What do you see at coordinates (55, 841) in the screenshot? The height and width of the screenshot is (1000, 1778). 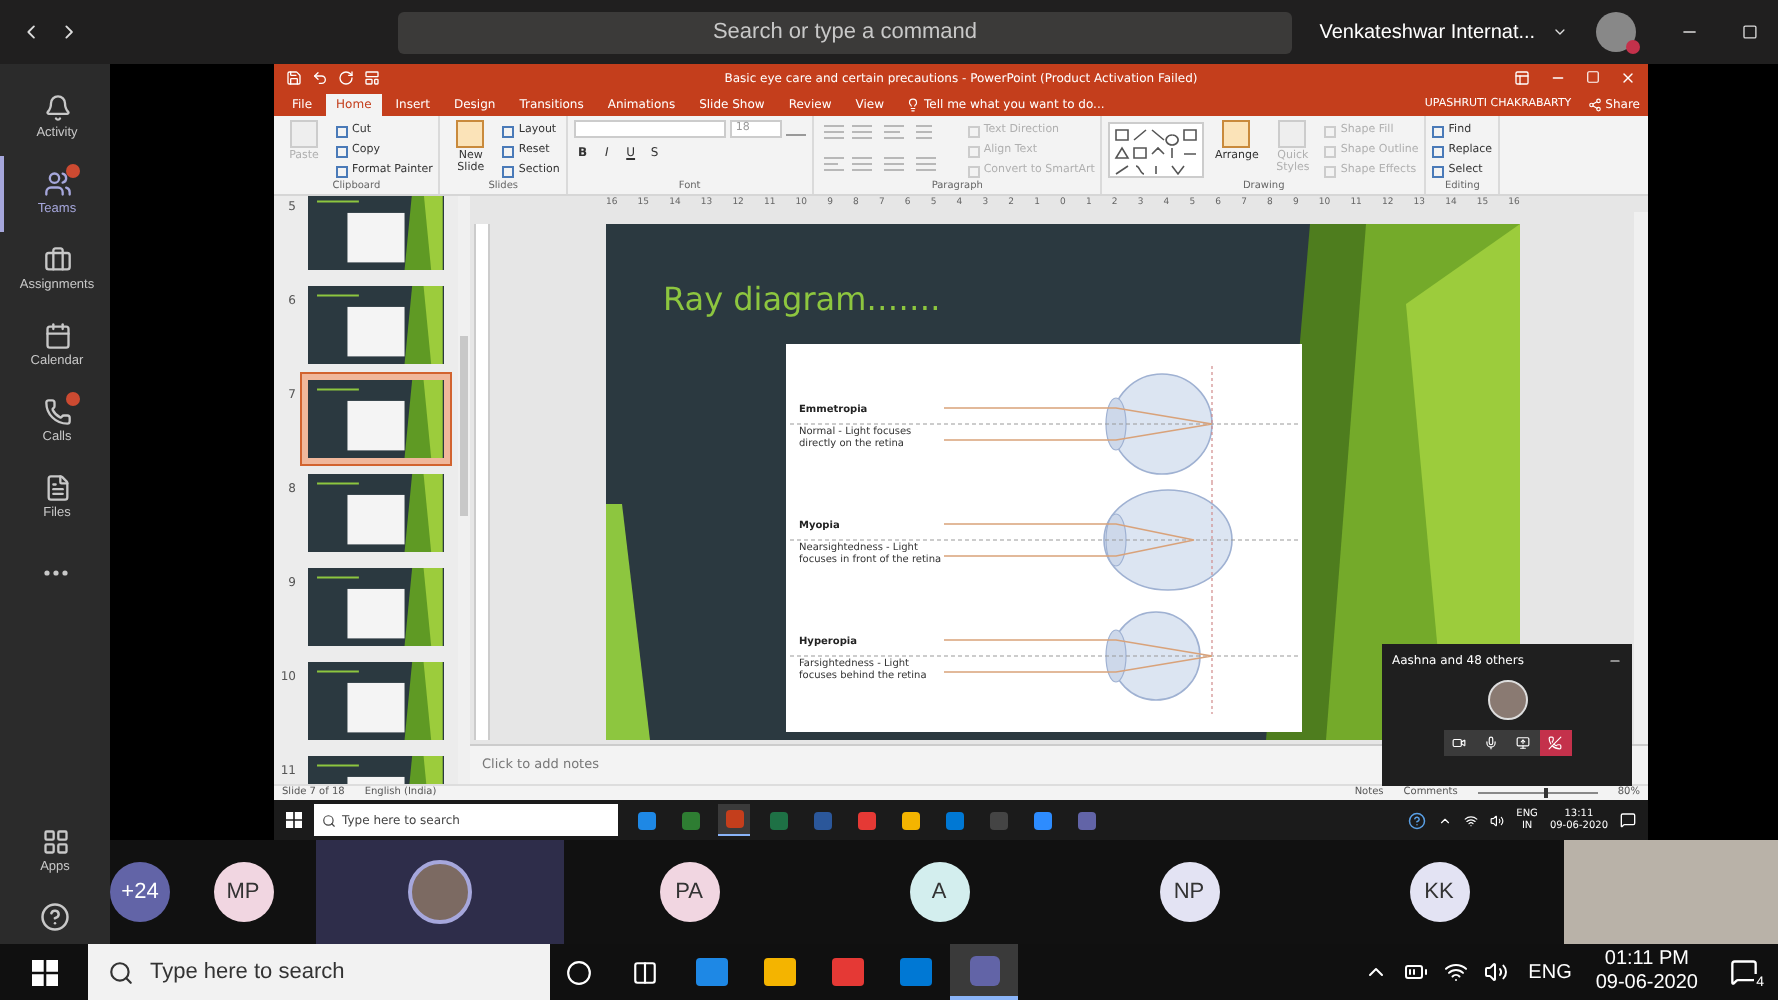 I see `apps-icon` at bounding box center [55, 841].